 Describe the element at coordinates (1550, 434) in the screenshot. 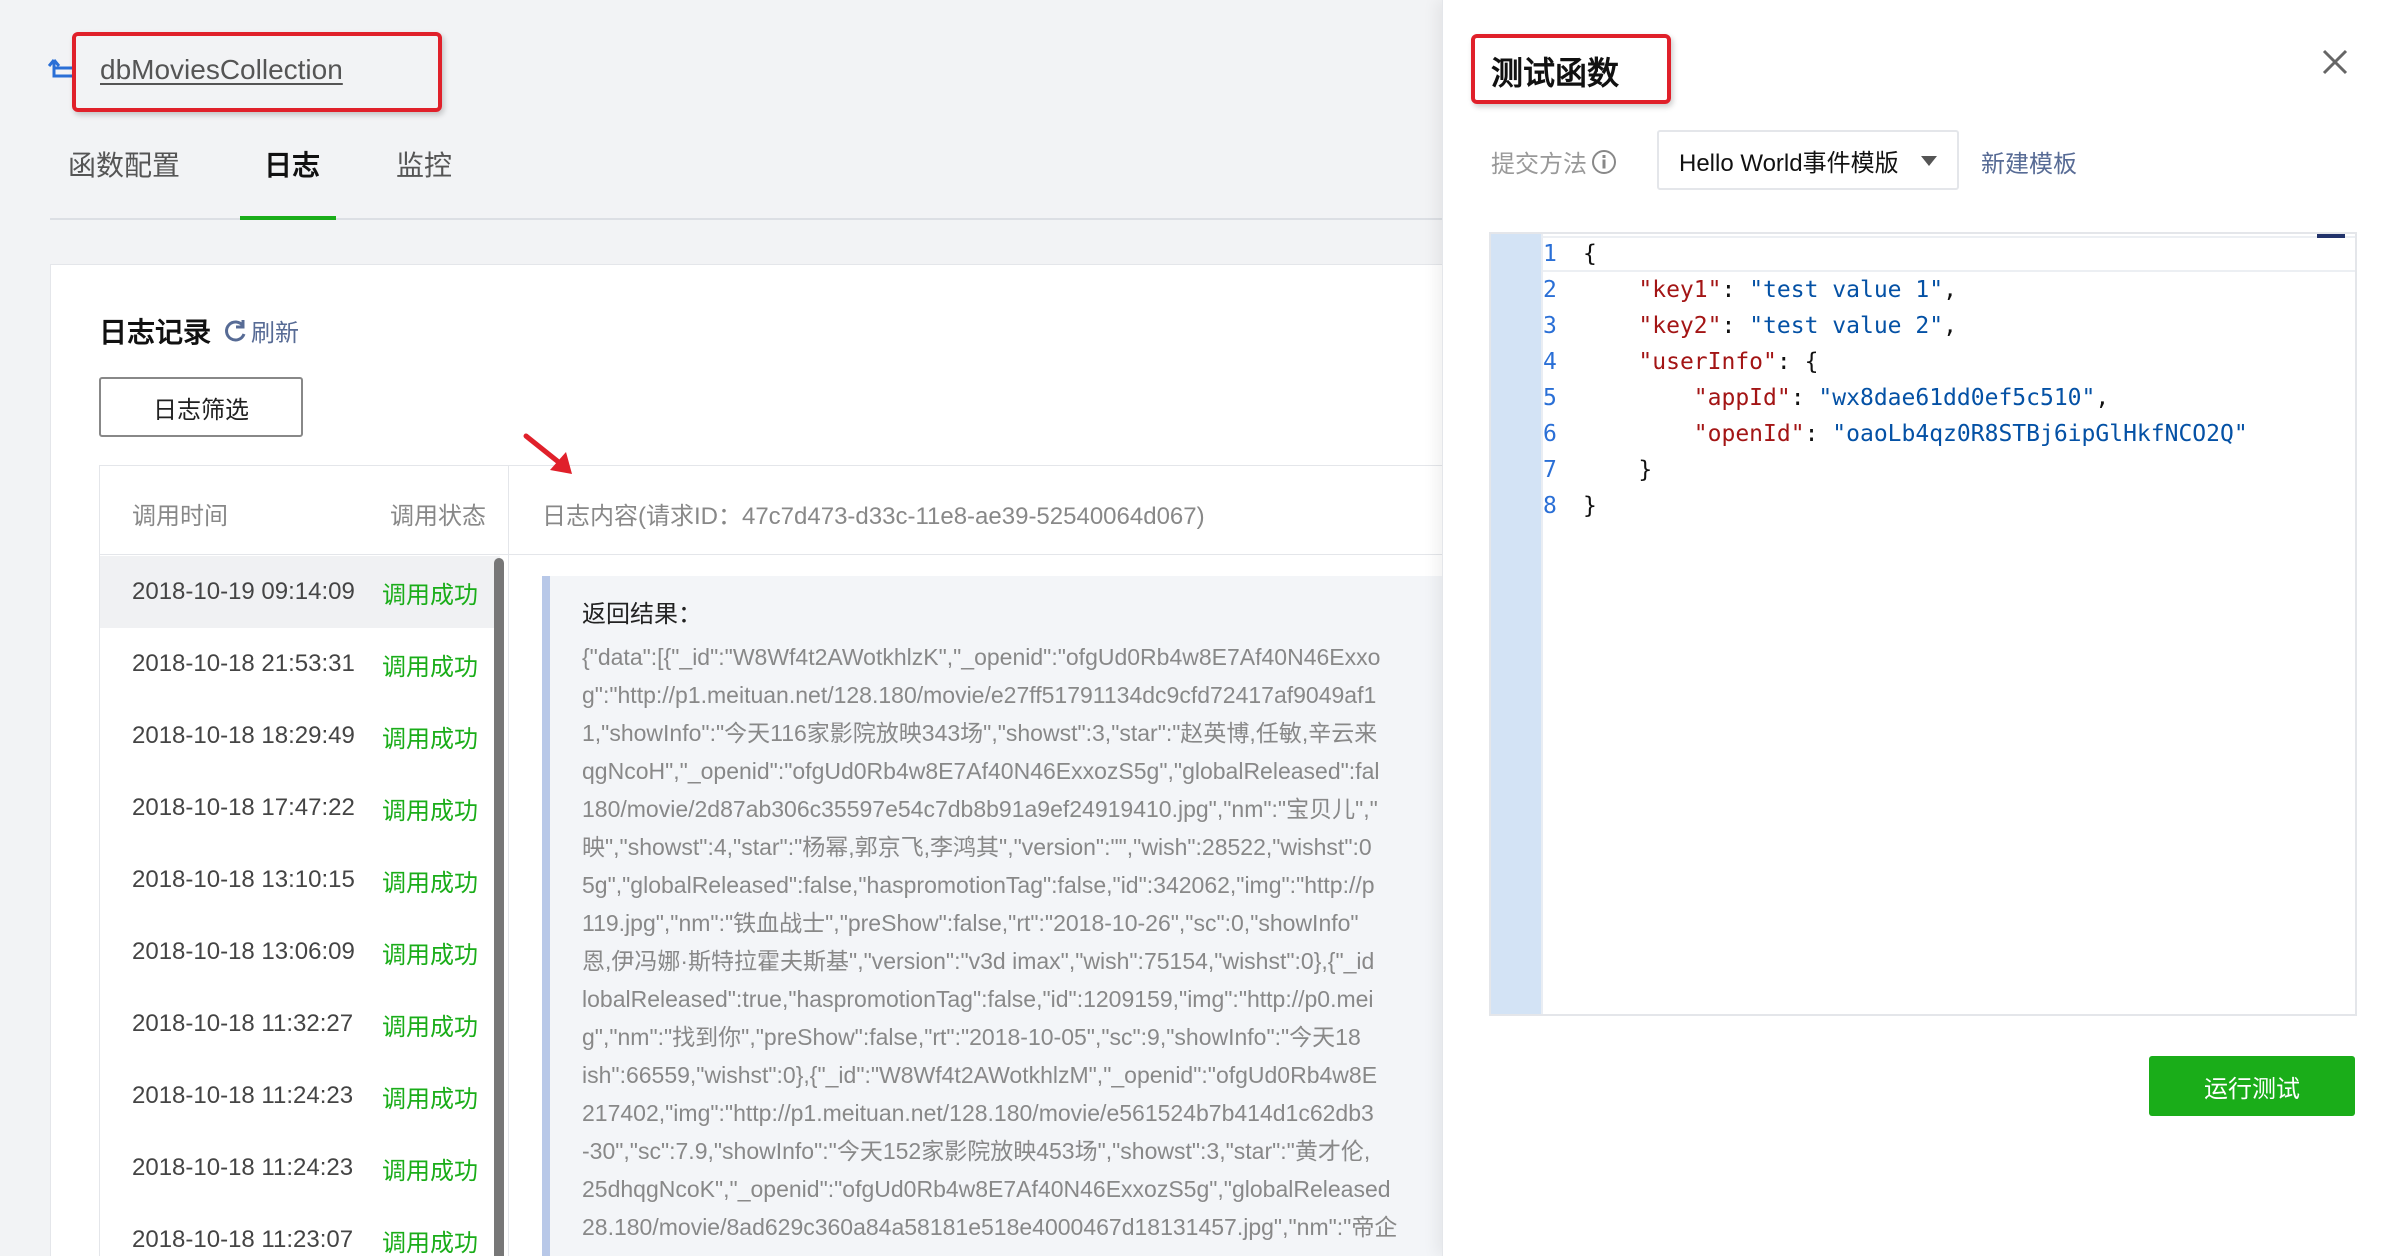

I see `line-number: 6` at that location.